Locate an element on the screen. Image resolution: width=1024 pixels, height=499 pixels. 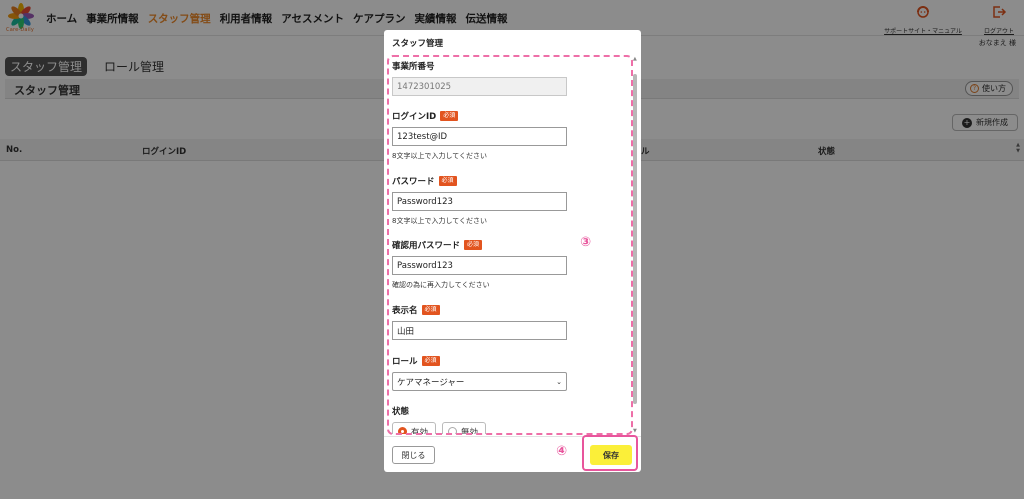
close-button: 閉じる is located at coordinates (413, 455).